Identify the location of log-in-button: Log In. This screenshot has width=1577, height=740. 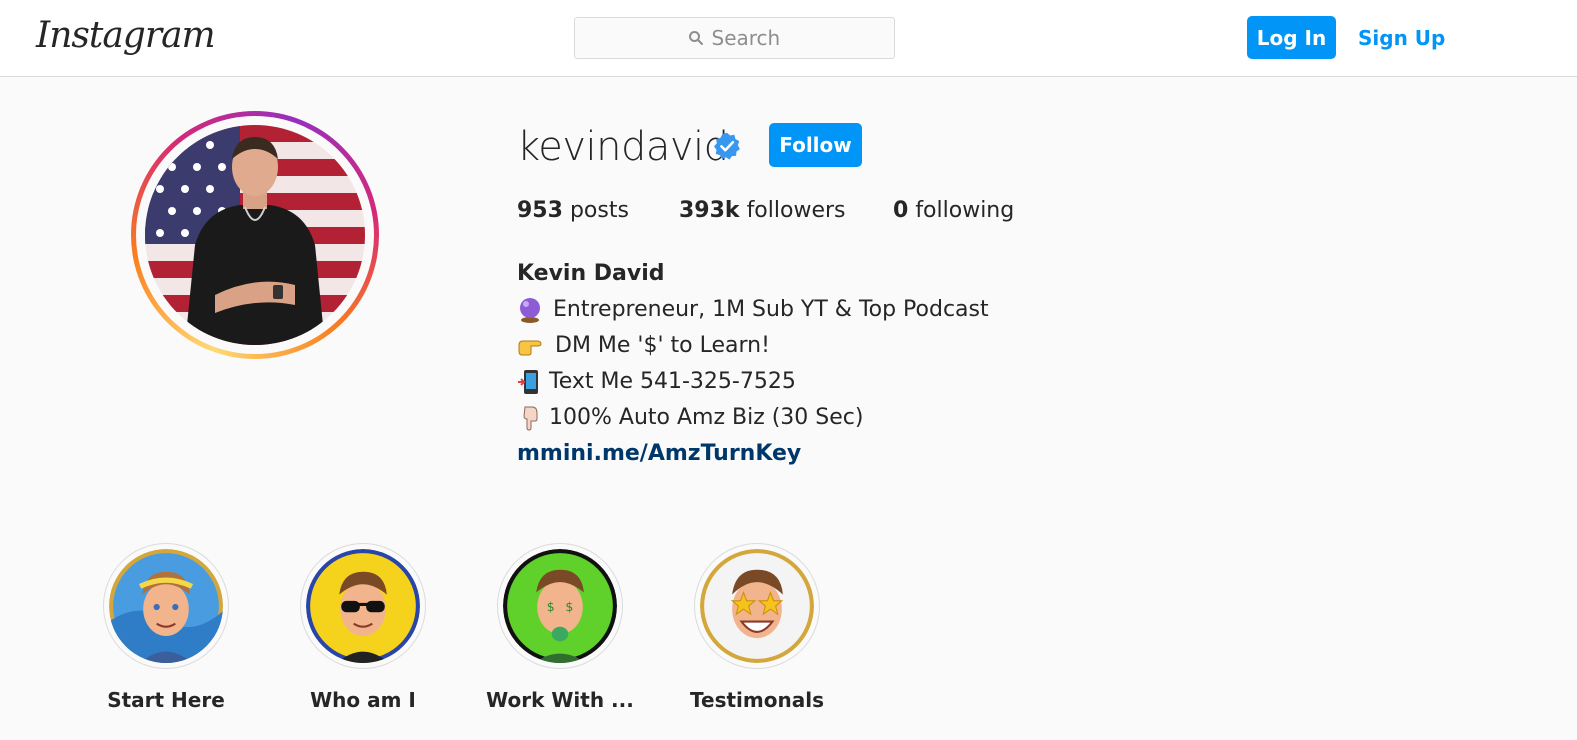
(1291, 37).